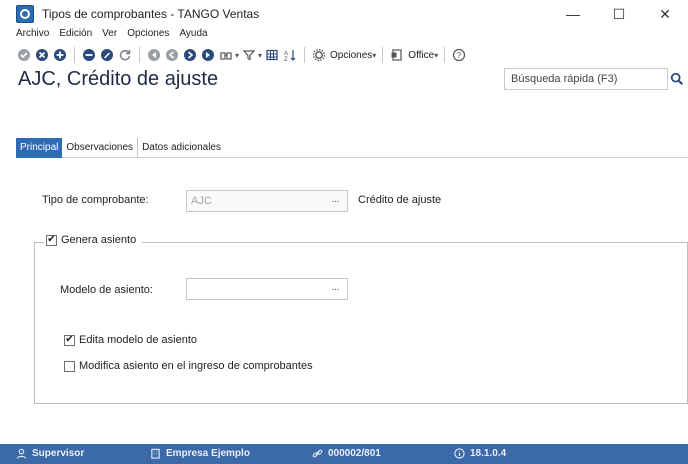 The image size is (688, 464). I want to click on genera-asiento-checkbox-row: ✔ Genera asiento, so click(93, 240).